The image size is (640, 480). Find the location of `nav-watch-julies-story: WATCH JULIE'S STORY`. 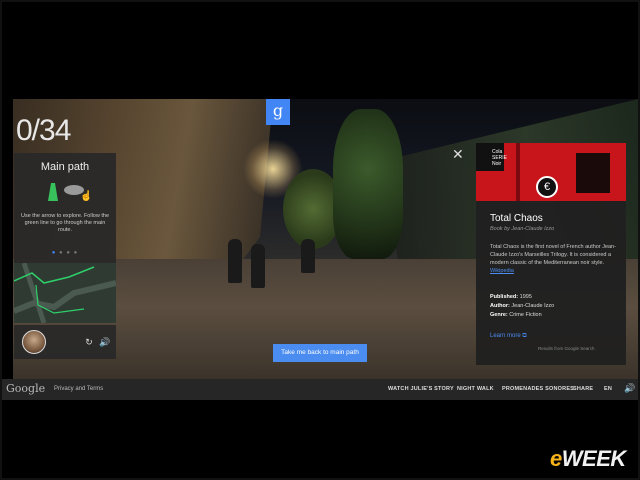

nav-watch-julies-story: WATCH JULIE'S STORY is located at coordinates (421, 389).